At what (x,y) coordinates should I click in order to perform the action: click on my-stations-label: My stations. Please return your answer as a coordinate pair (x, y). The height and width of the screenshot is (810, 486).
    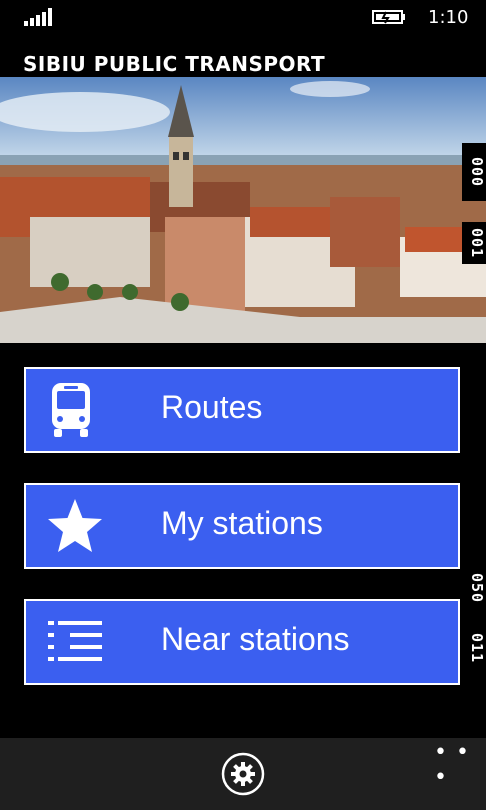
    Looking at the image, I should click on (242, 523).